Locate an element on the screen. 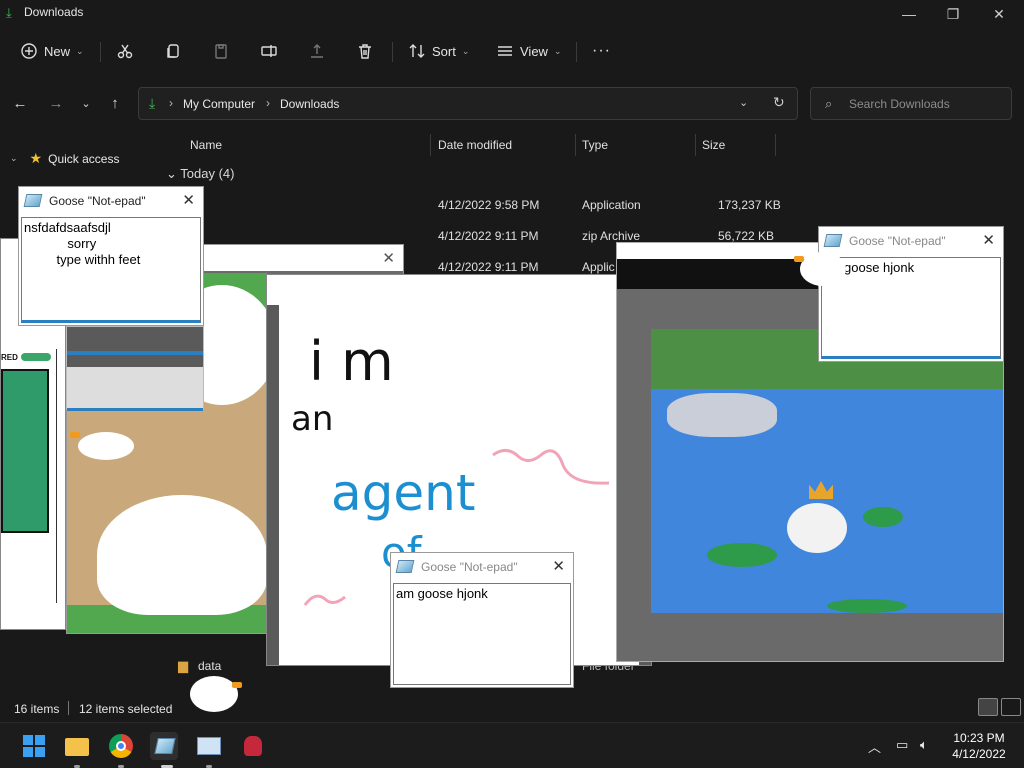  chrome-center is located at coordinates (121, 746).